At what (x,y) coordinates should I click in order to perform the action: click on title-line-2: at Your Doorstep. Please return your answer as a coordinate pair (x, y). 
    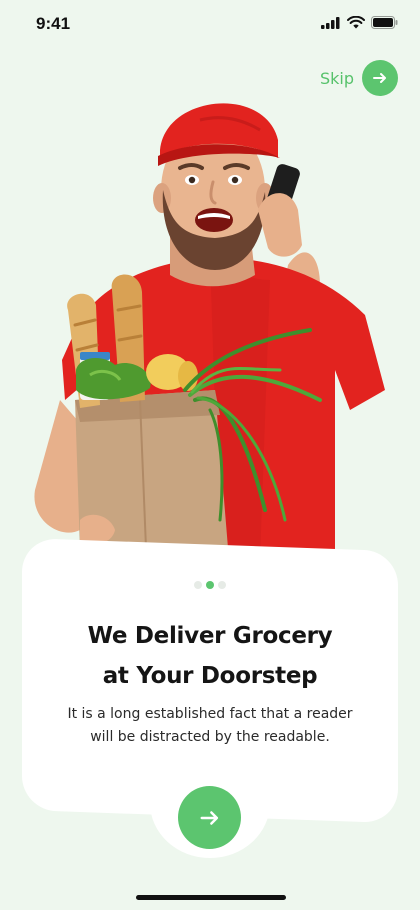
    Looking at the image, I should click on (210, 676).